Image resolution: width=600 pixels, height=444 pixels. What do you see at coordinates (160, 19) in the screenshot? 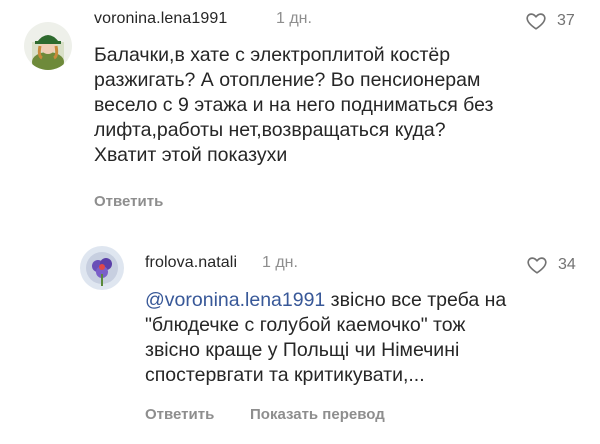
I see `comment-username: voronina.lena1991` at bounding box center [160, 19].